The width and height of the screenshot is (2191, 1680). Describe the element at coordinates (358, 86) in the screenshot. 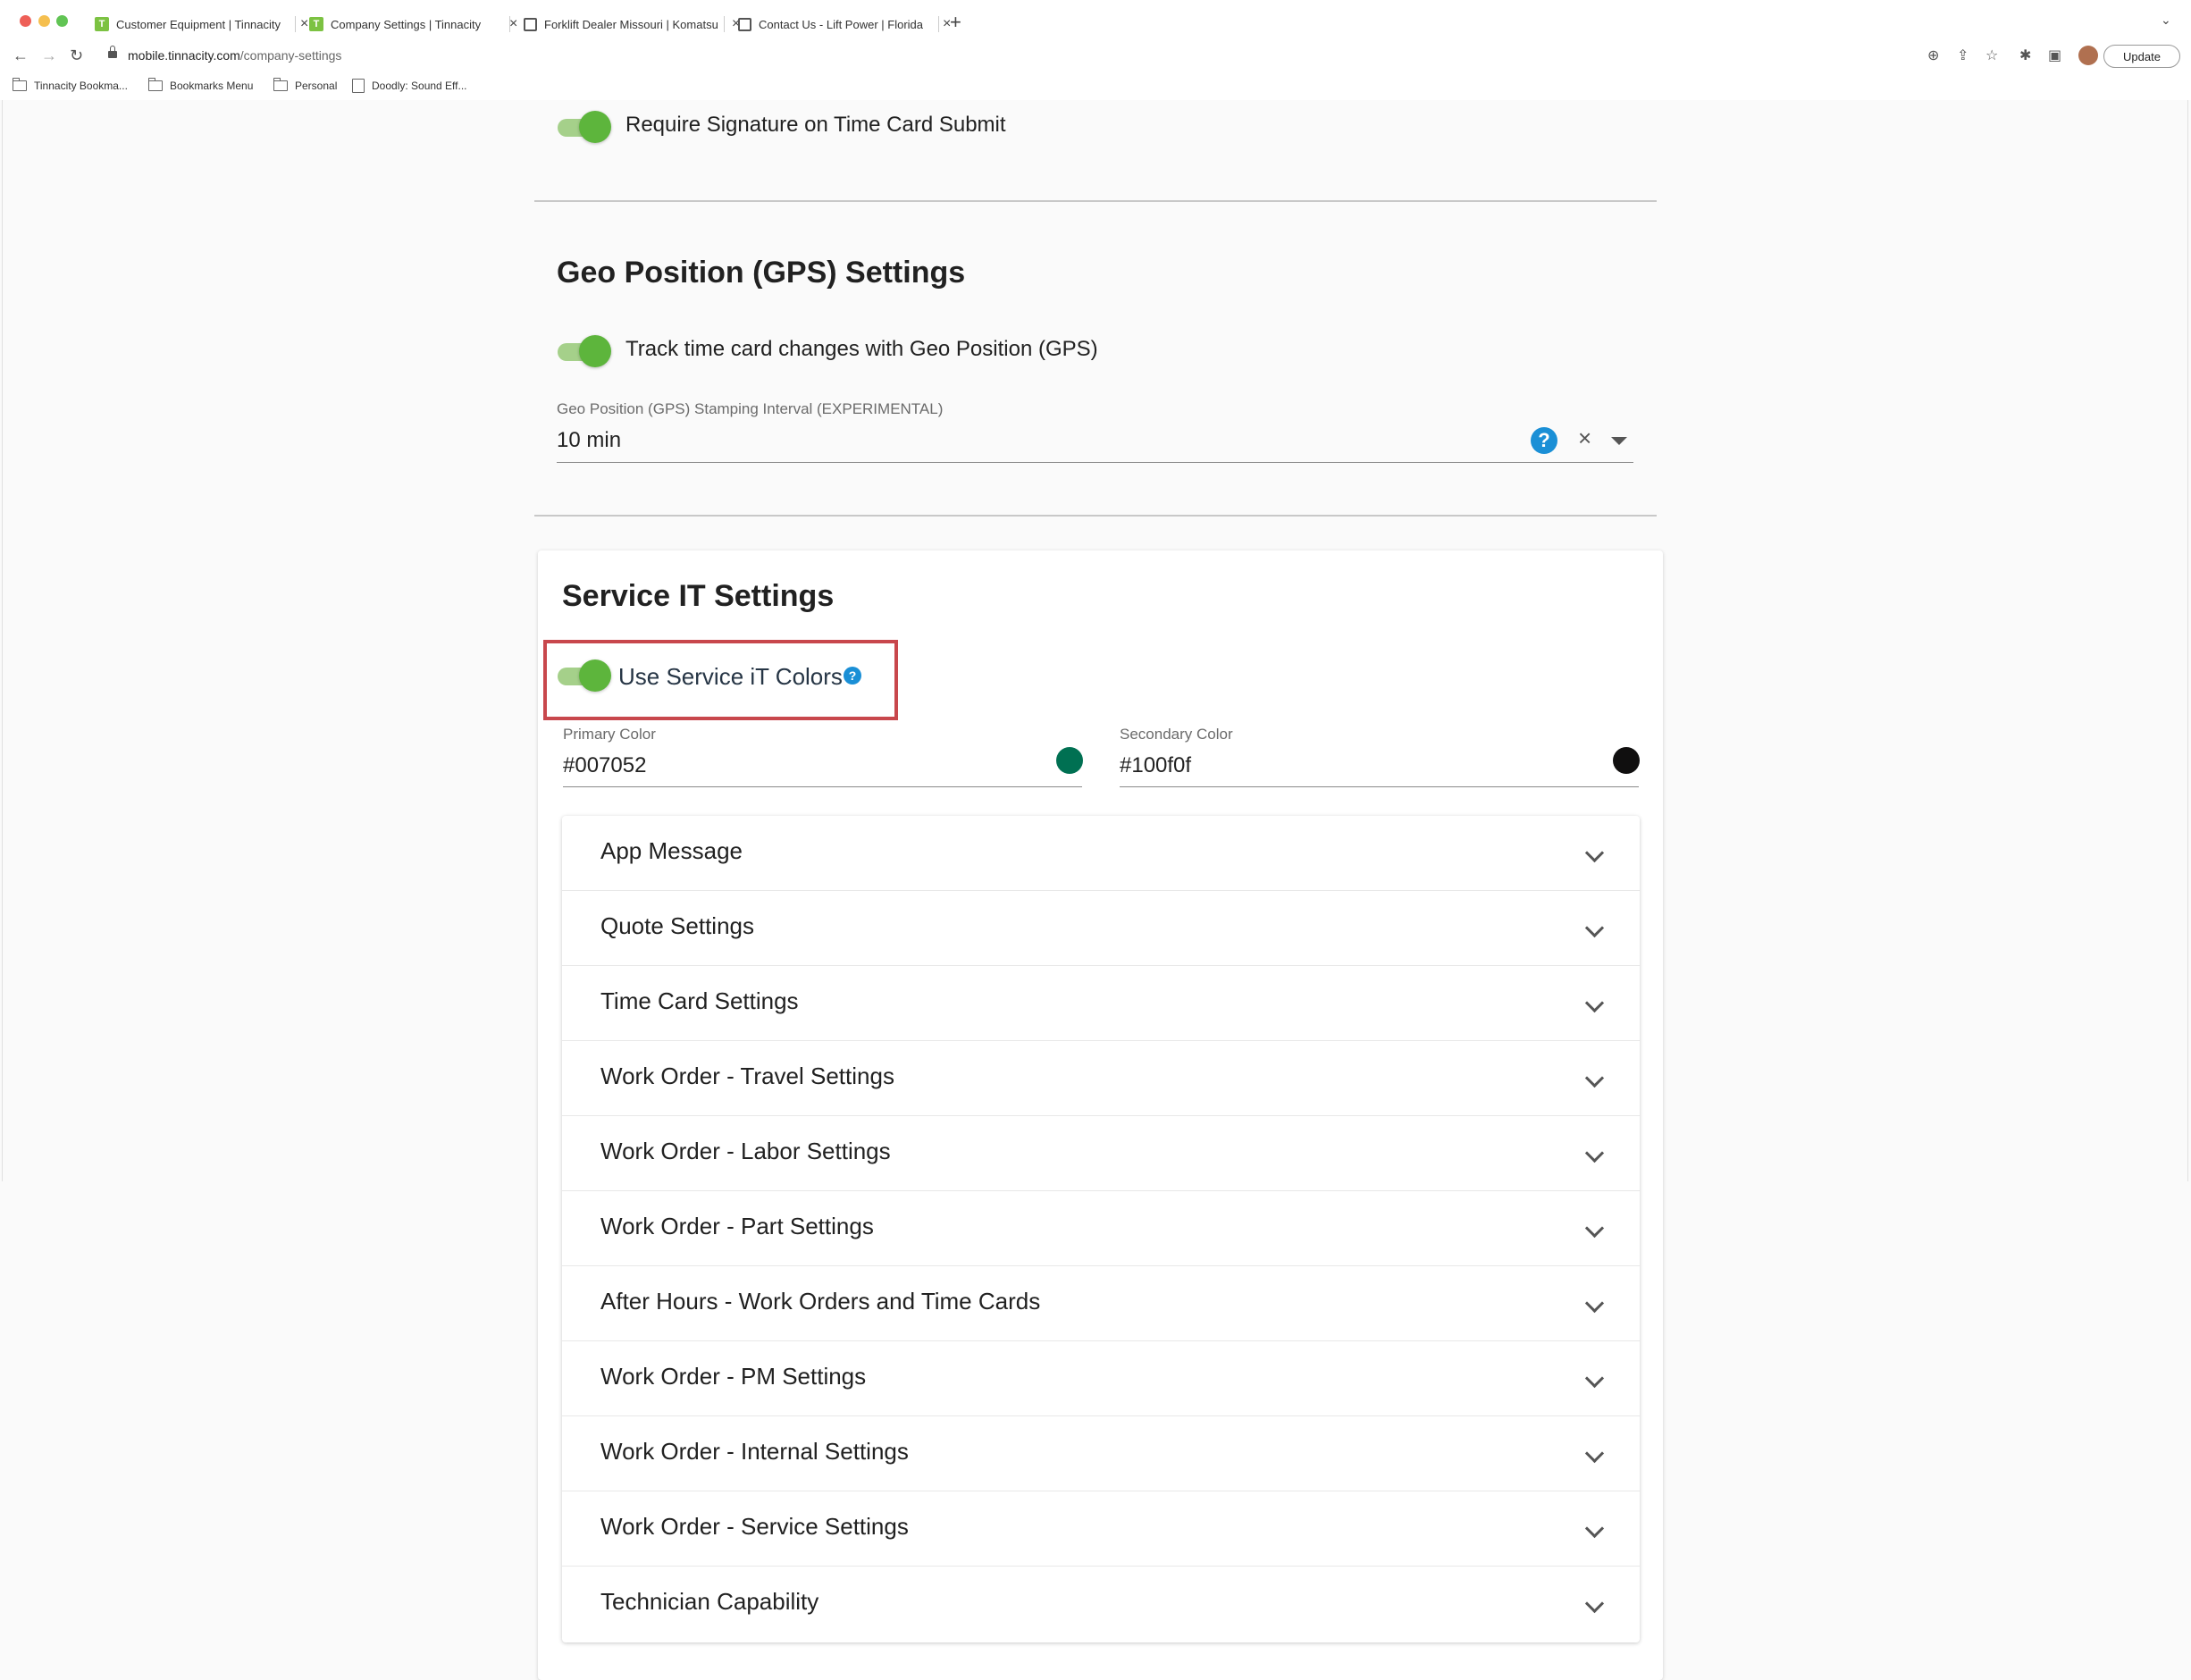

I see `page-icon` at that location.